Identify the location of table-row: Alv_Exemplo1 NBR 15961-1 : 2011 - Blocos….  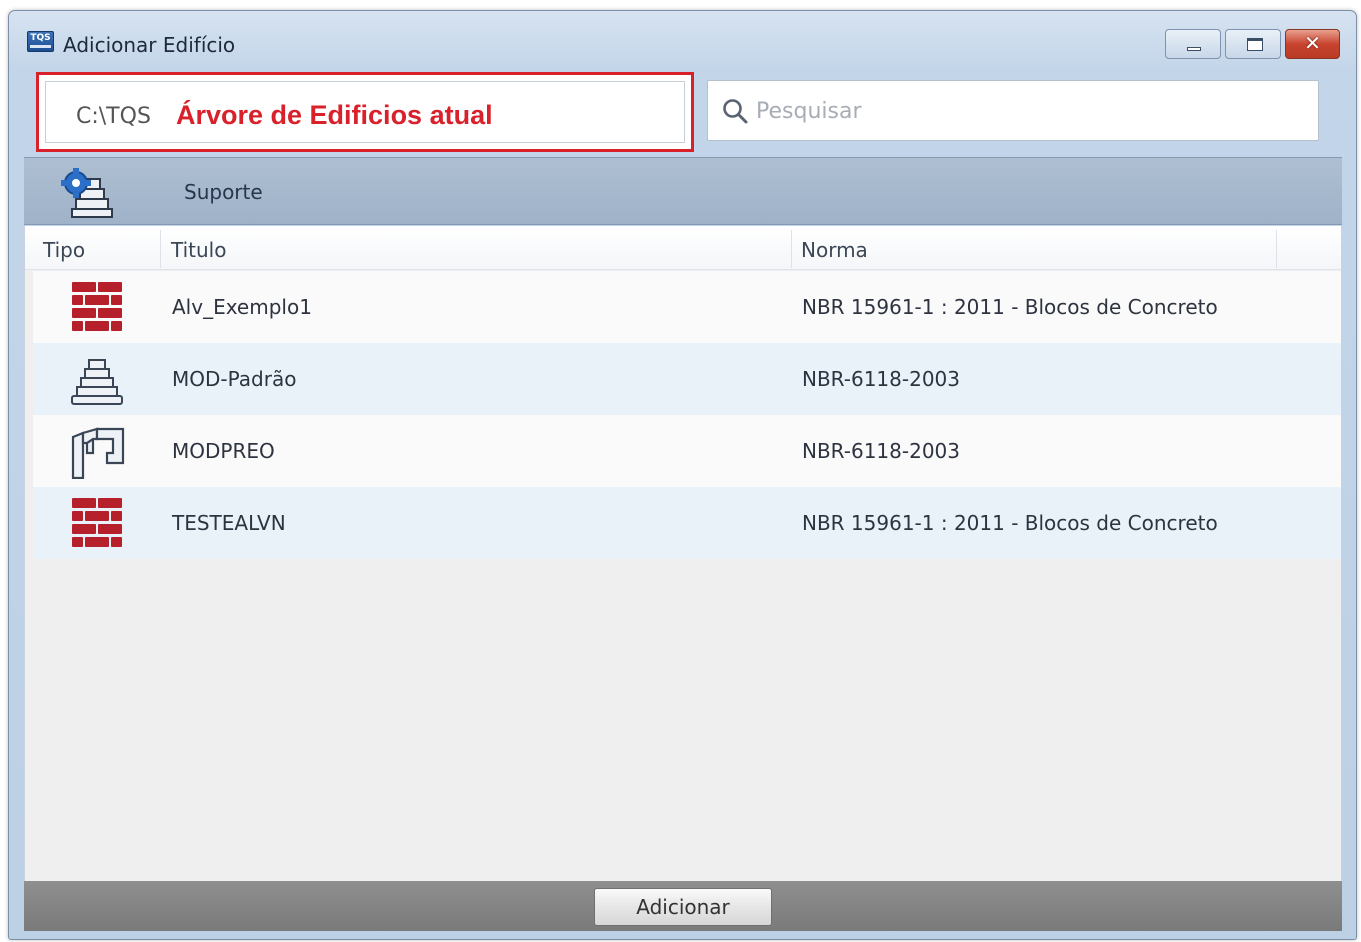
(687, 307).